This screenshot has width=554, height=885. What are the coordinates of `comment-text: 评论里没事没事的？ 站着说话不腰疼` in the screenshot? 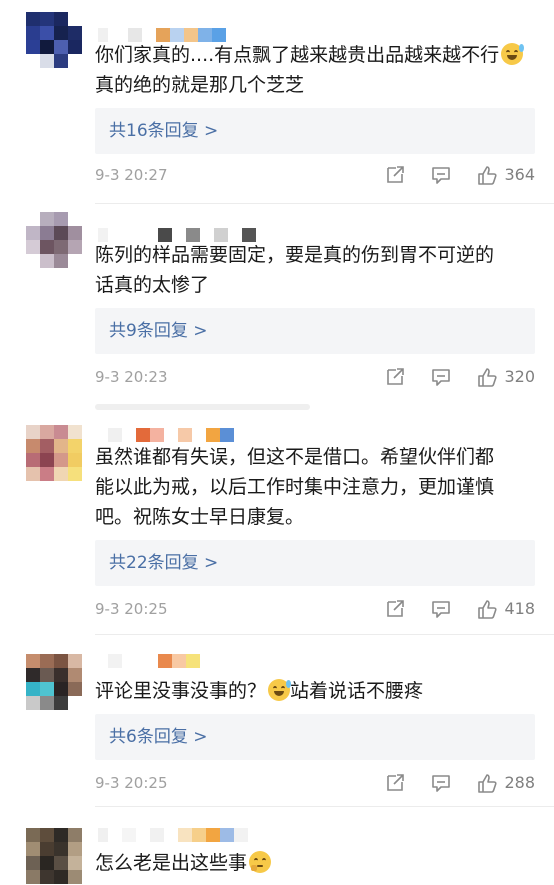 It's located at (259, 690).